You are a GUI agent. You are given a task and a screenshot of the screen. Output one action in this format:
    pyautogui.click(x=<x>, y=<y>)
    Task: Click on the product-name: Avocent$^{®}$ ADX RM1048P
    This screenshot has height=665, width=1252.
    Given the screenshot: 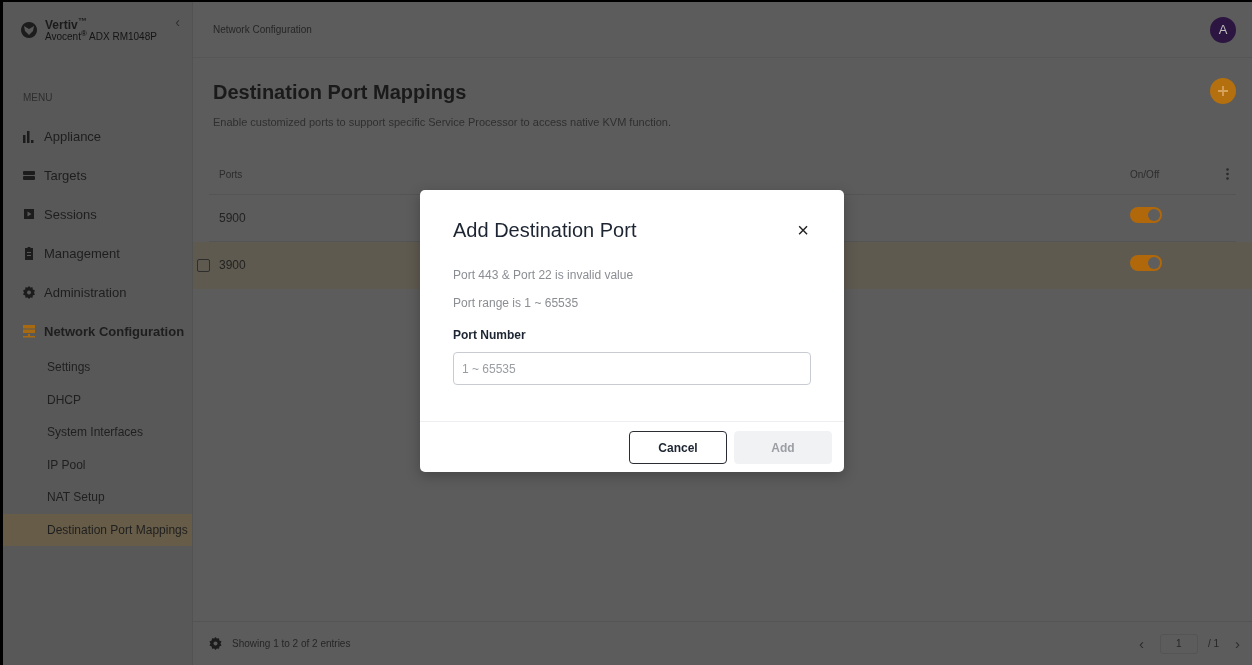 What is the action you would take?
    pyautogui.click(x=101, y=36)
    